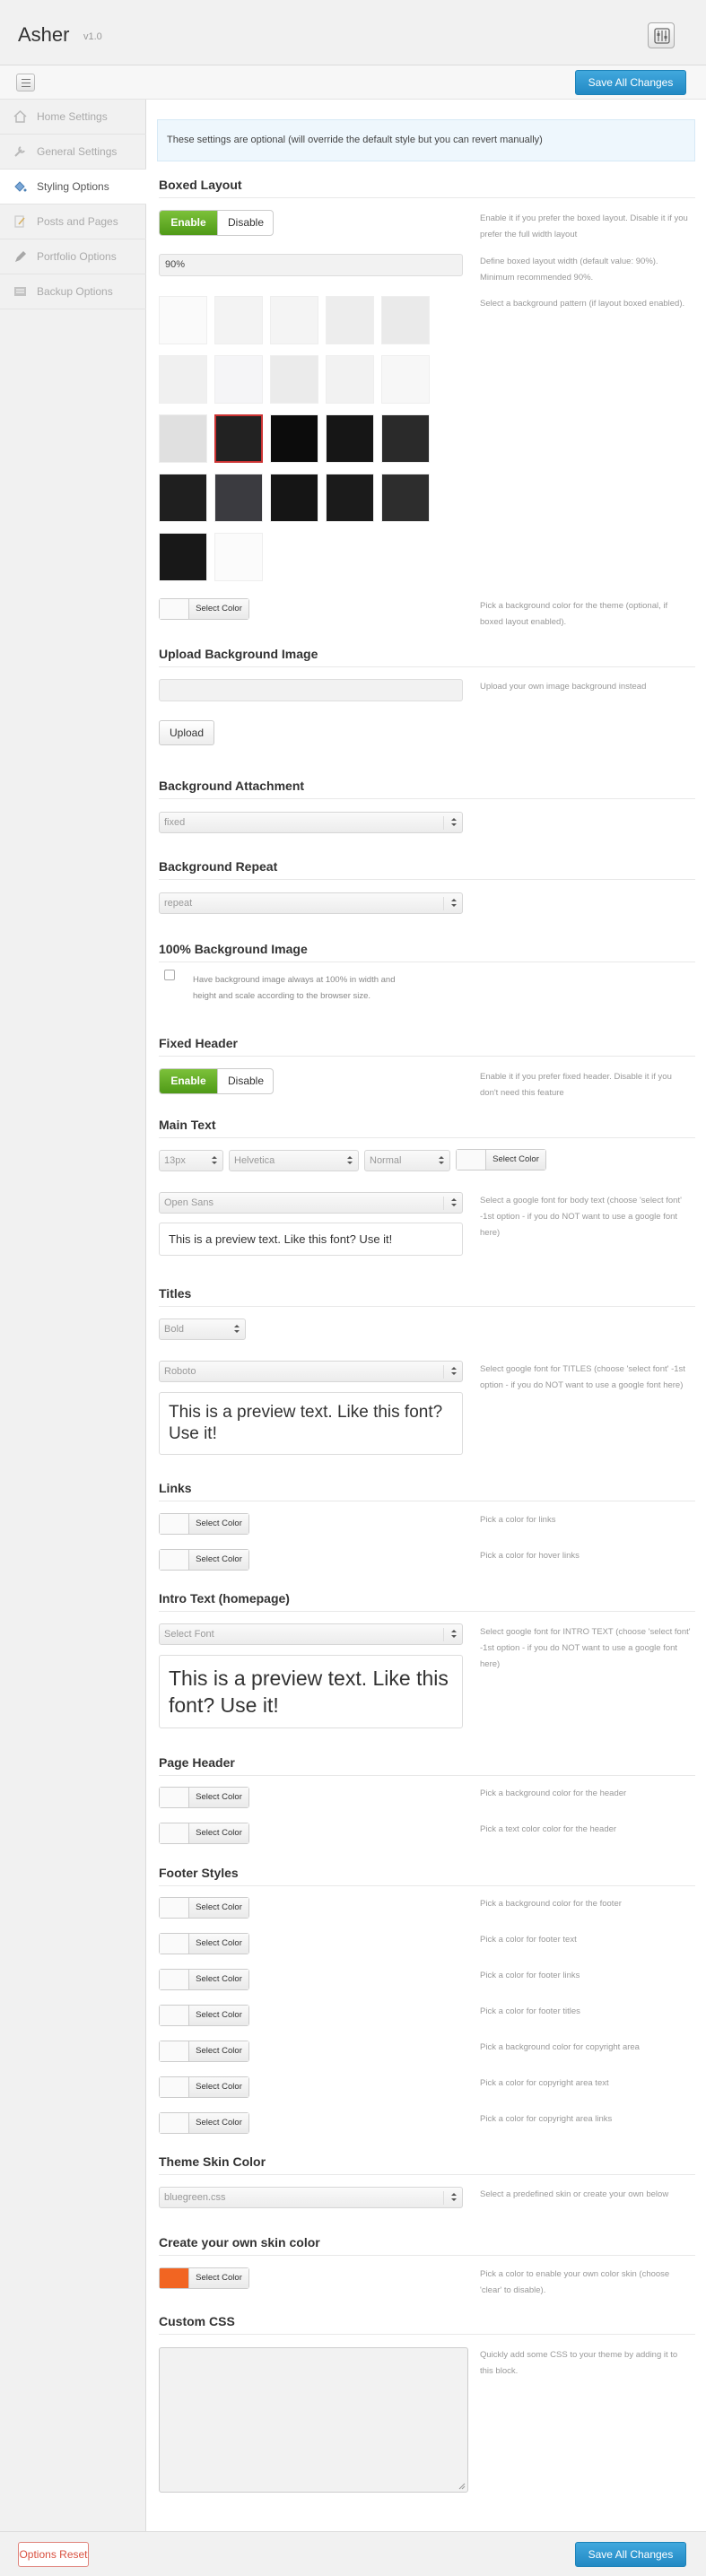 Image resolution: width=706 pixels, height=2576 pixels. I want to click on copyright-links-color-picker: Select Color, so click(204, 2123).